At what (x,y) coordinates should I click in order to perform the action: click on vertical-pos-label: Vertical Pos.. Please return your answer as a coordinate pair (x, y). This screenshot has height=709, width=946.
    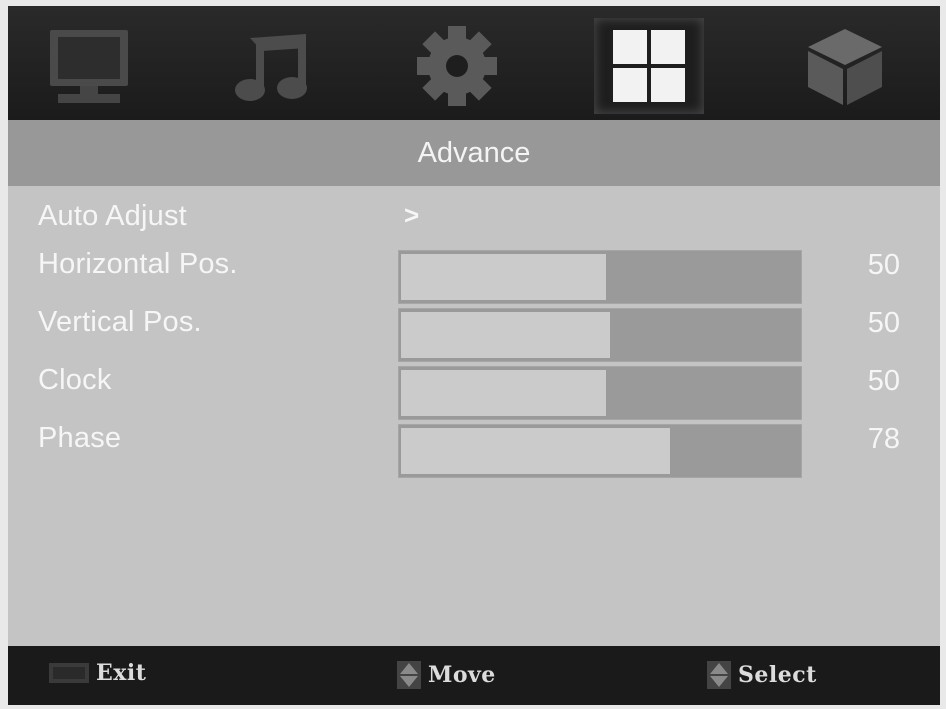
    Looking at the image, I should click on (120, 322).